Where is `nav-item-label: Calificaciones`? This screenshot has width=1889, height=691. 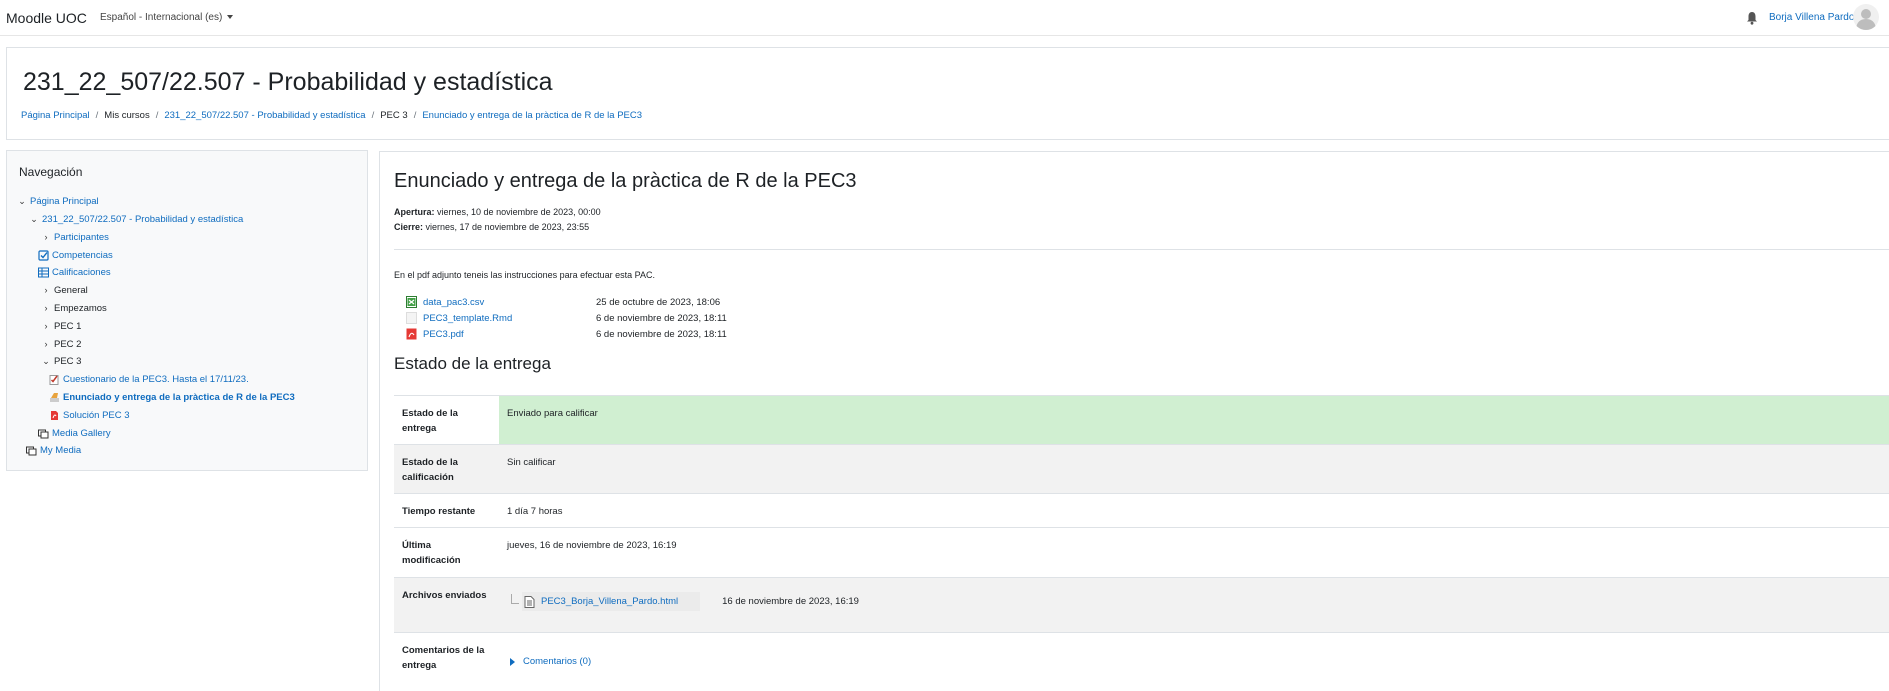 nav-item-label: Calificaciones is located at coordinates (81, 272).